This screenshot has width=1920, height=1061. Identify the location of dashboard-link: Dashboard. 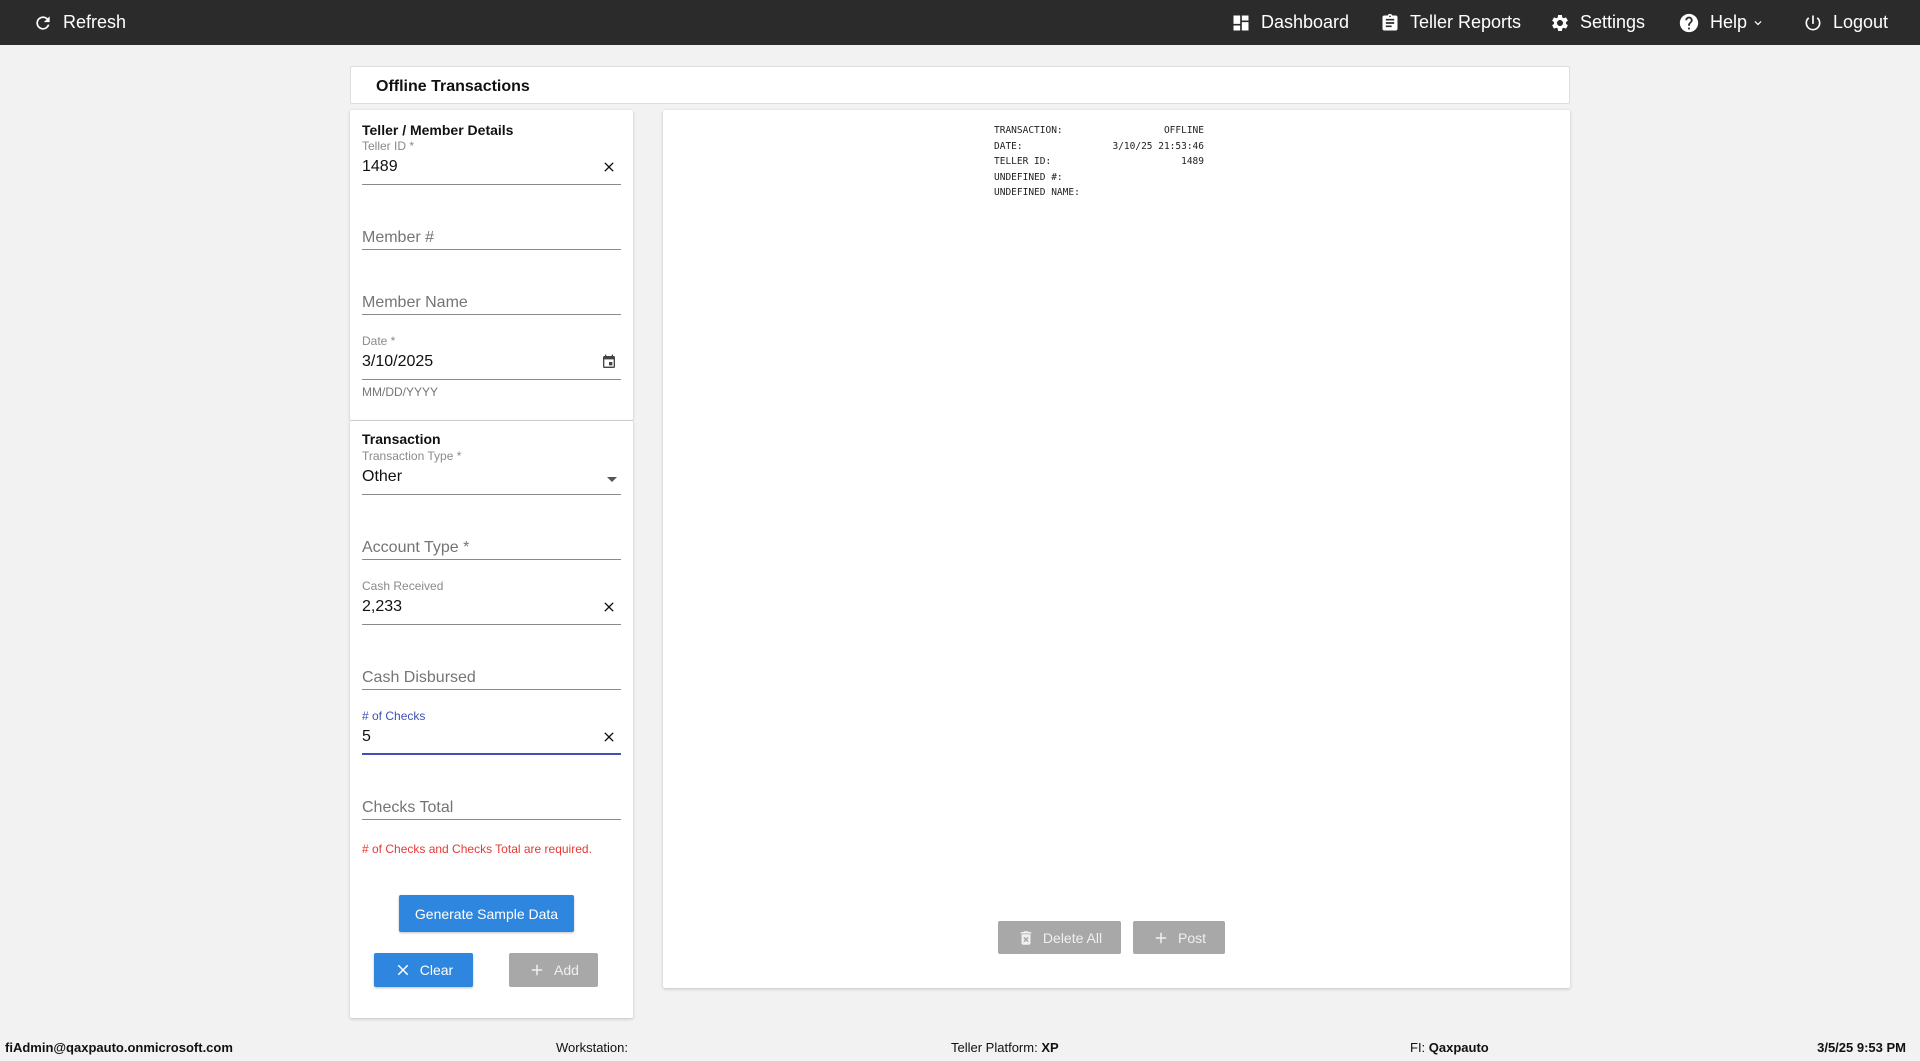
(1290, 22).